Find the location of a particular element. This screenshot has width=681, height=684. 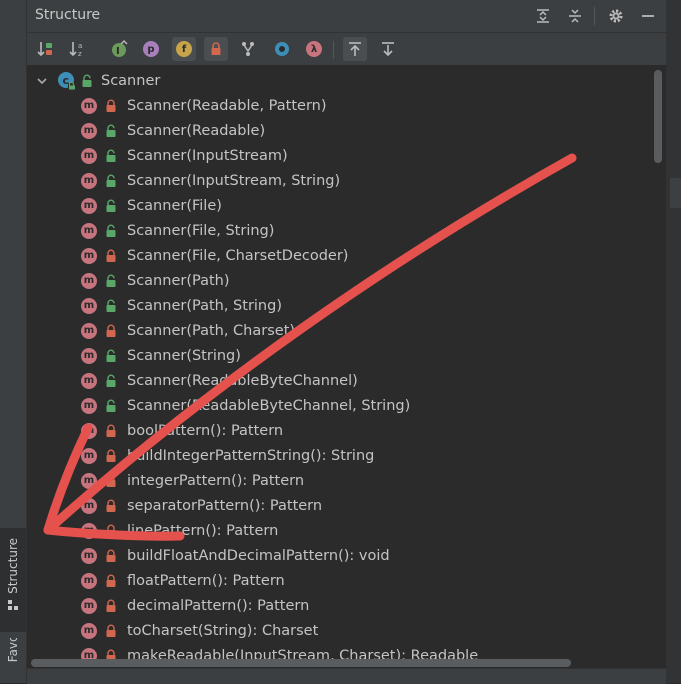

tree-item-label: separatorPattern(): Pattern is located at coordinates (225, 505).